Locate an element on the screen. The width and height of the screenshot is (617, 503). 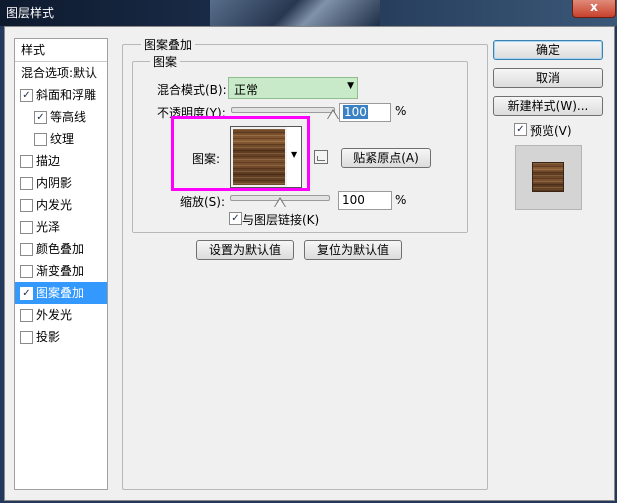
title-bar: 图层样式 x is located at coordinates (308, 13).